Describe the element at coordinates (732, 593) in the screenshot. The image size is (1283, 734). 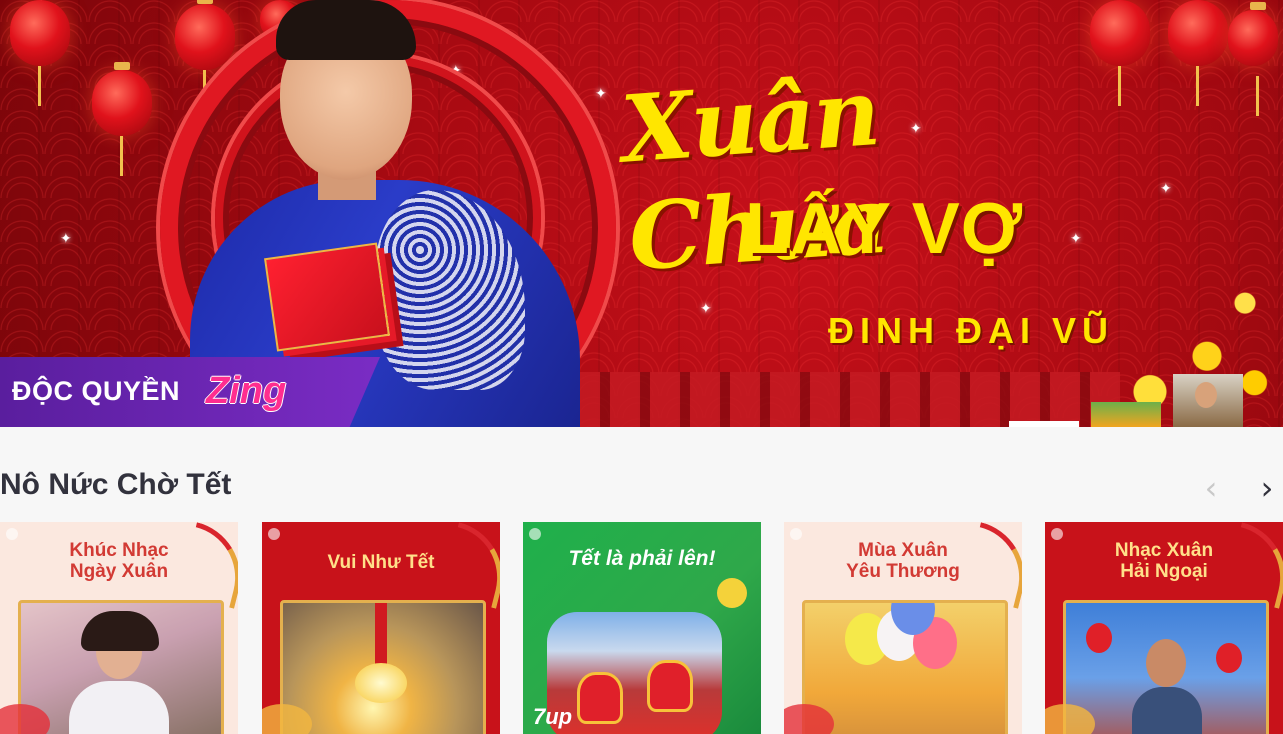
I see `flower-badge-icon` at that location.